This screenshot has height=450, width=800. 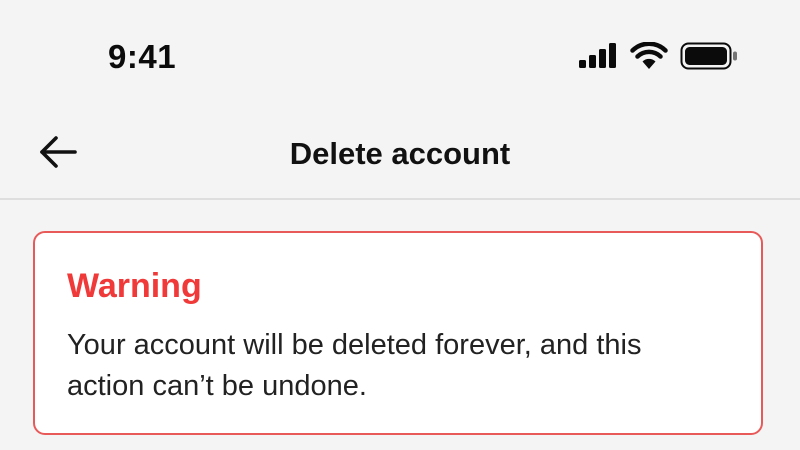 What do you see at coordinates (598, 58) in the screenshot?
I see `cellular-signal-icon` at bounding box center [598, 58].